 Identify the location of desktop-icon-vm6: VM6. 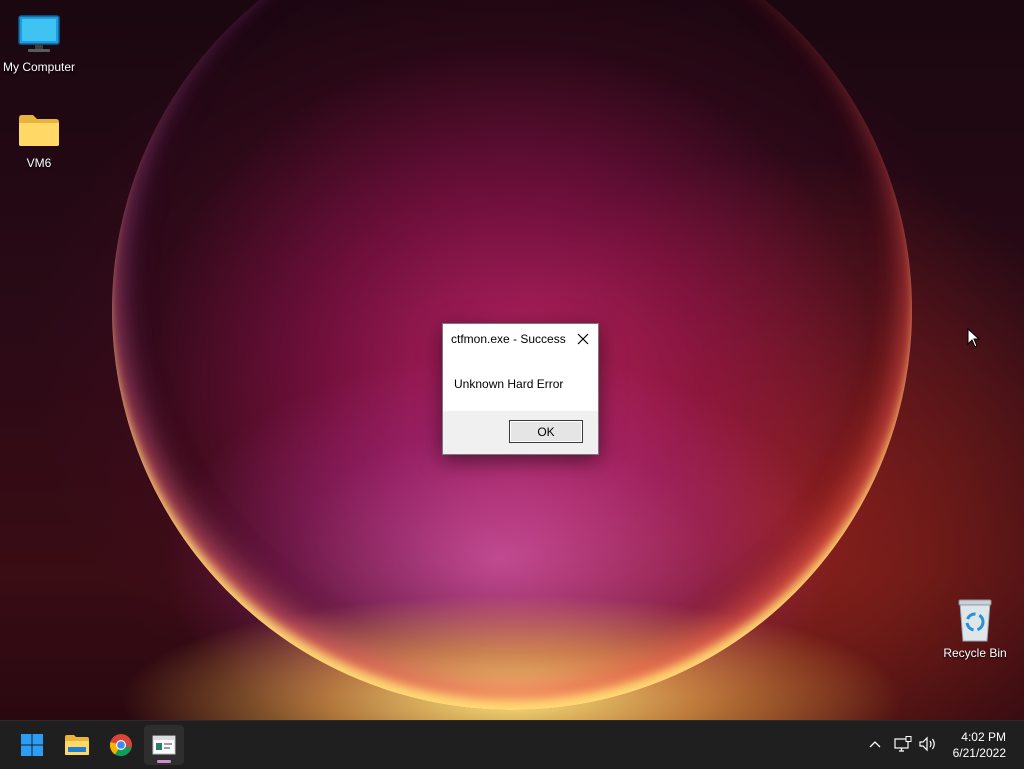
(39, 138).